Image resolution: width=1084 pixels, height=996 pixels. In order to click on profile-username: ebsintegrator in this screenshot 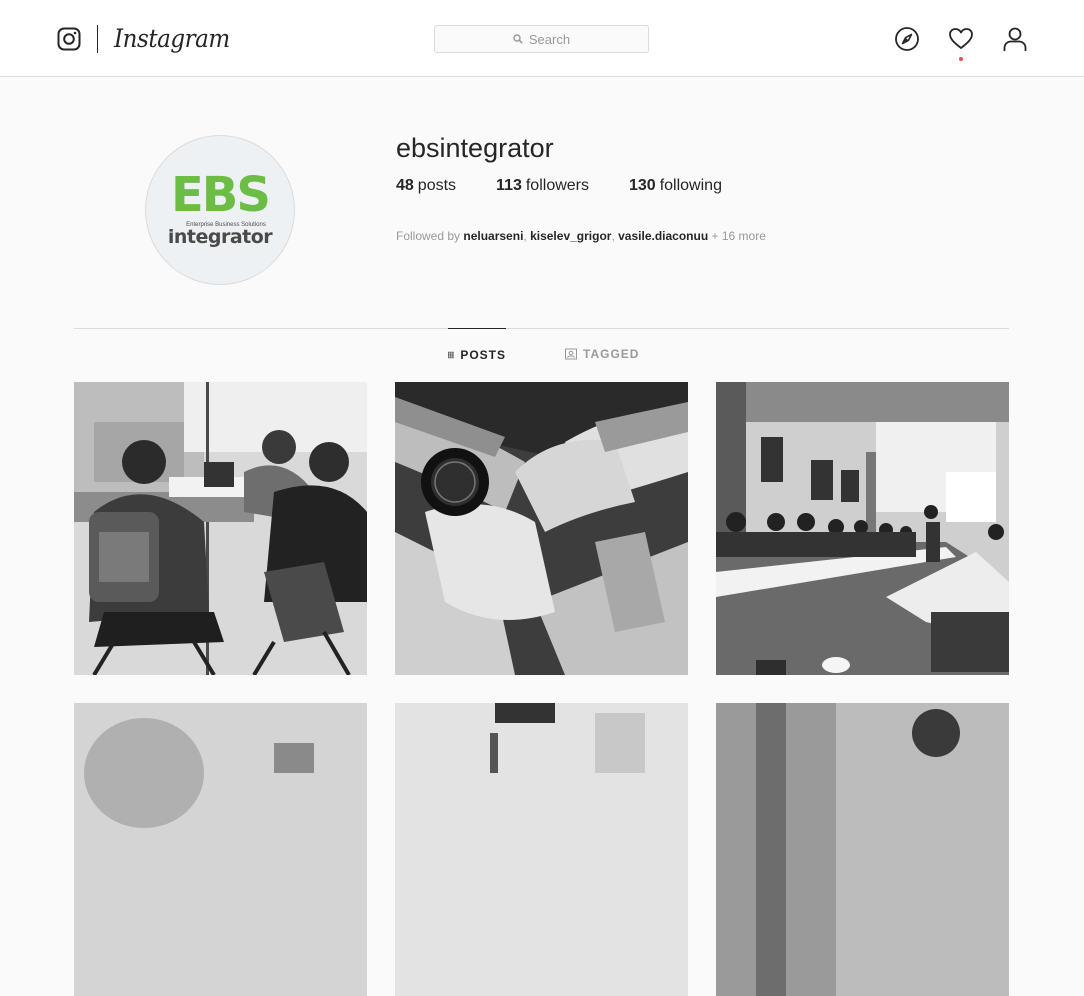, I will do `click(475, 148)`.